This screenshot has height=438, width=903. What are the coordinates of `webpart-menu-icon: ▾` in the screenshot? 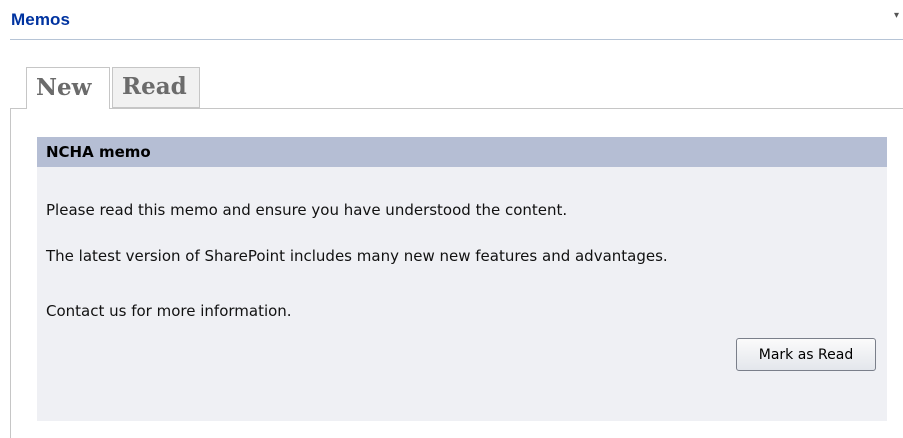 It's located at (896, 15).